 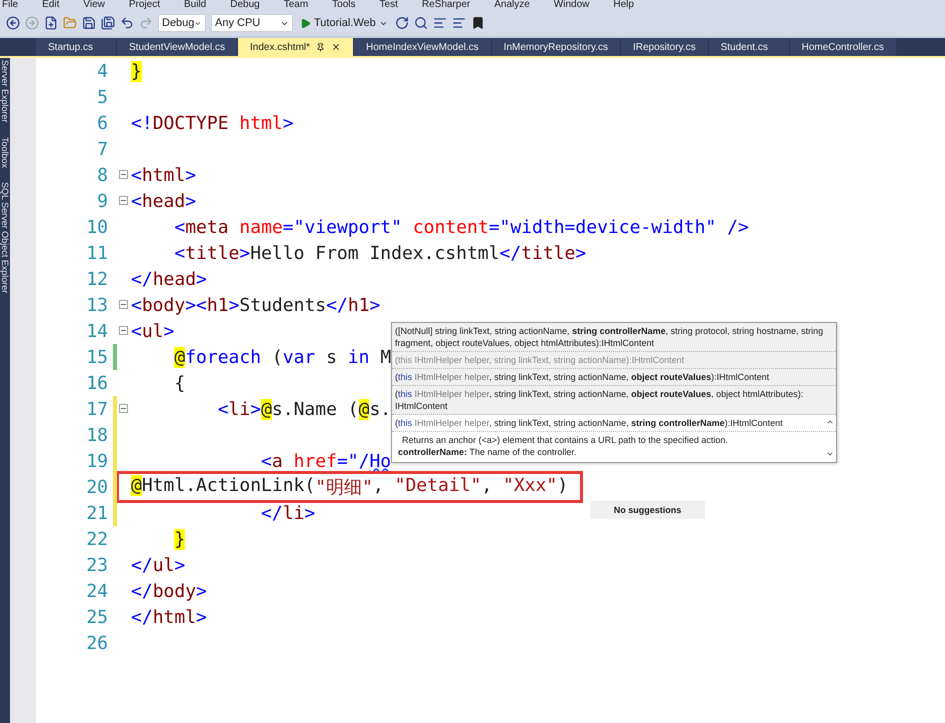 I want to click on scroll-down-icon, so click(x=830, y=454).